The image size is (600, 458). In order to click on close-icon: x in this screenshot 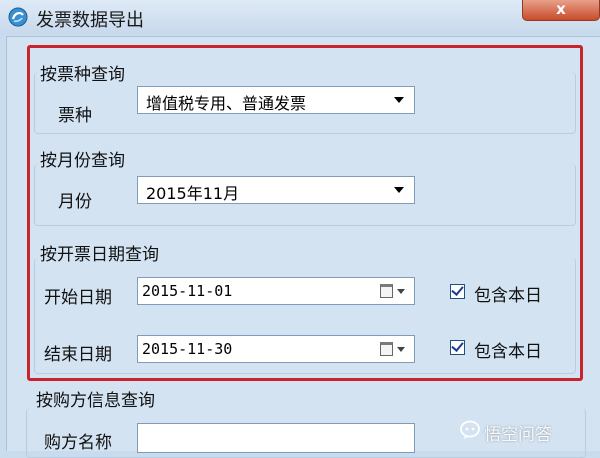, I will do `click(561, 9)`.